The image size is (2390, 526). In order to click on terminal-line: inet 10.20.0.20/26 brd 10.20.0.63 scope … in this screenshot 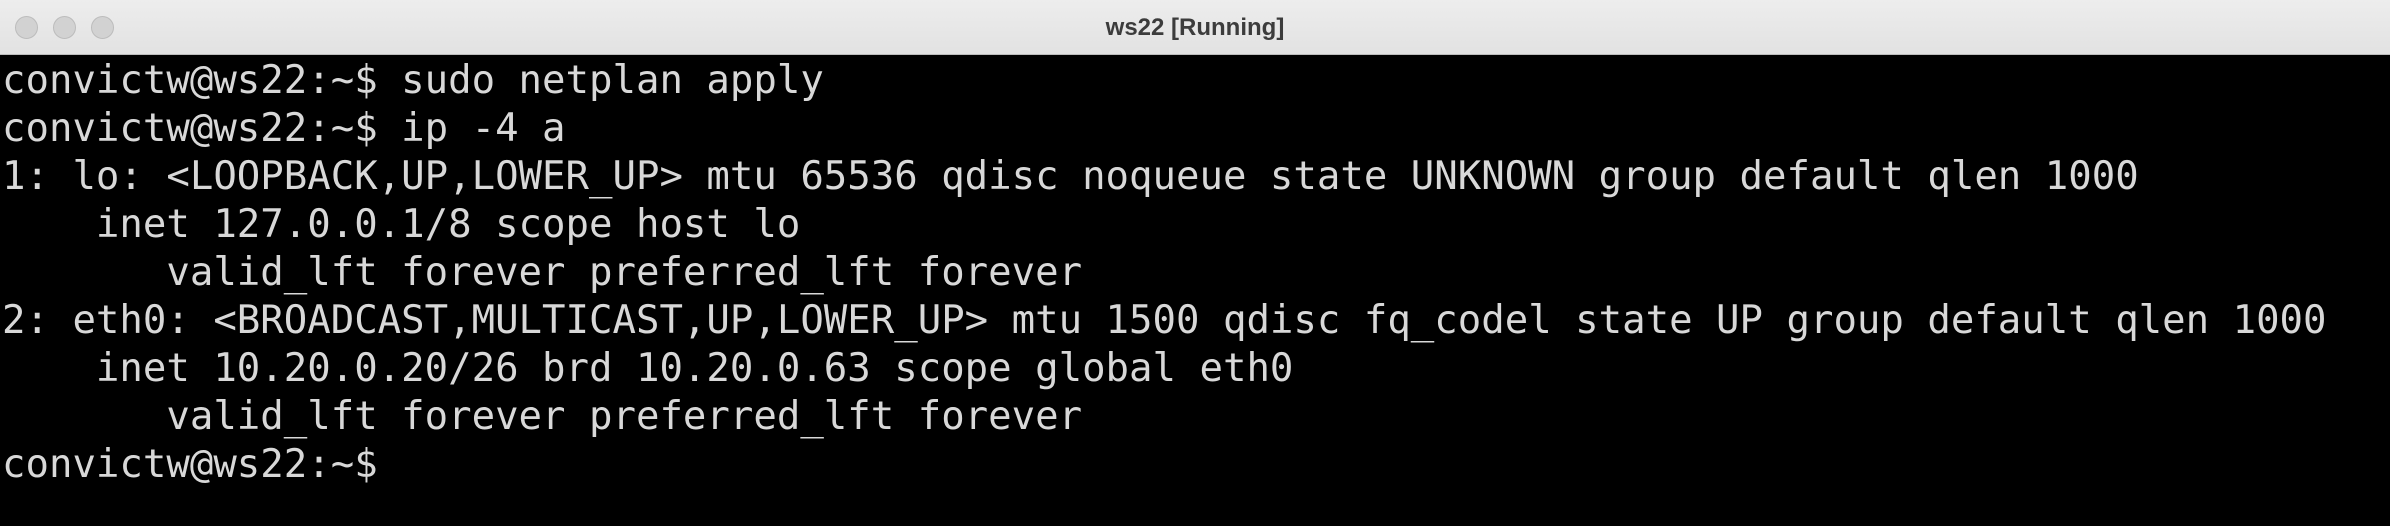, I will do `click(648, 368)`.